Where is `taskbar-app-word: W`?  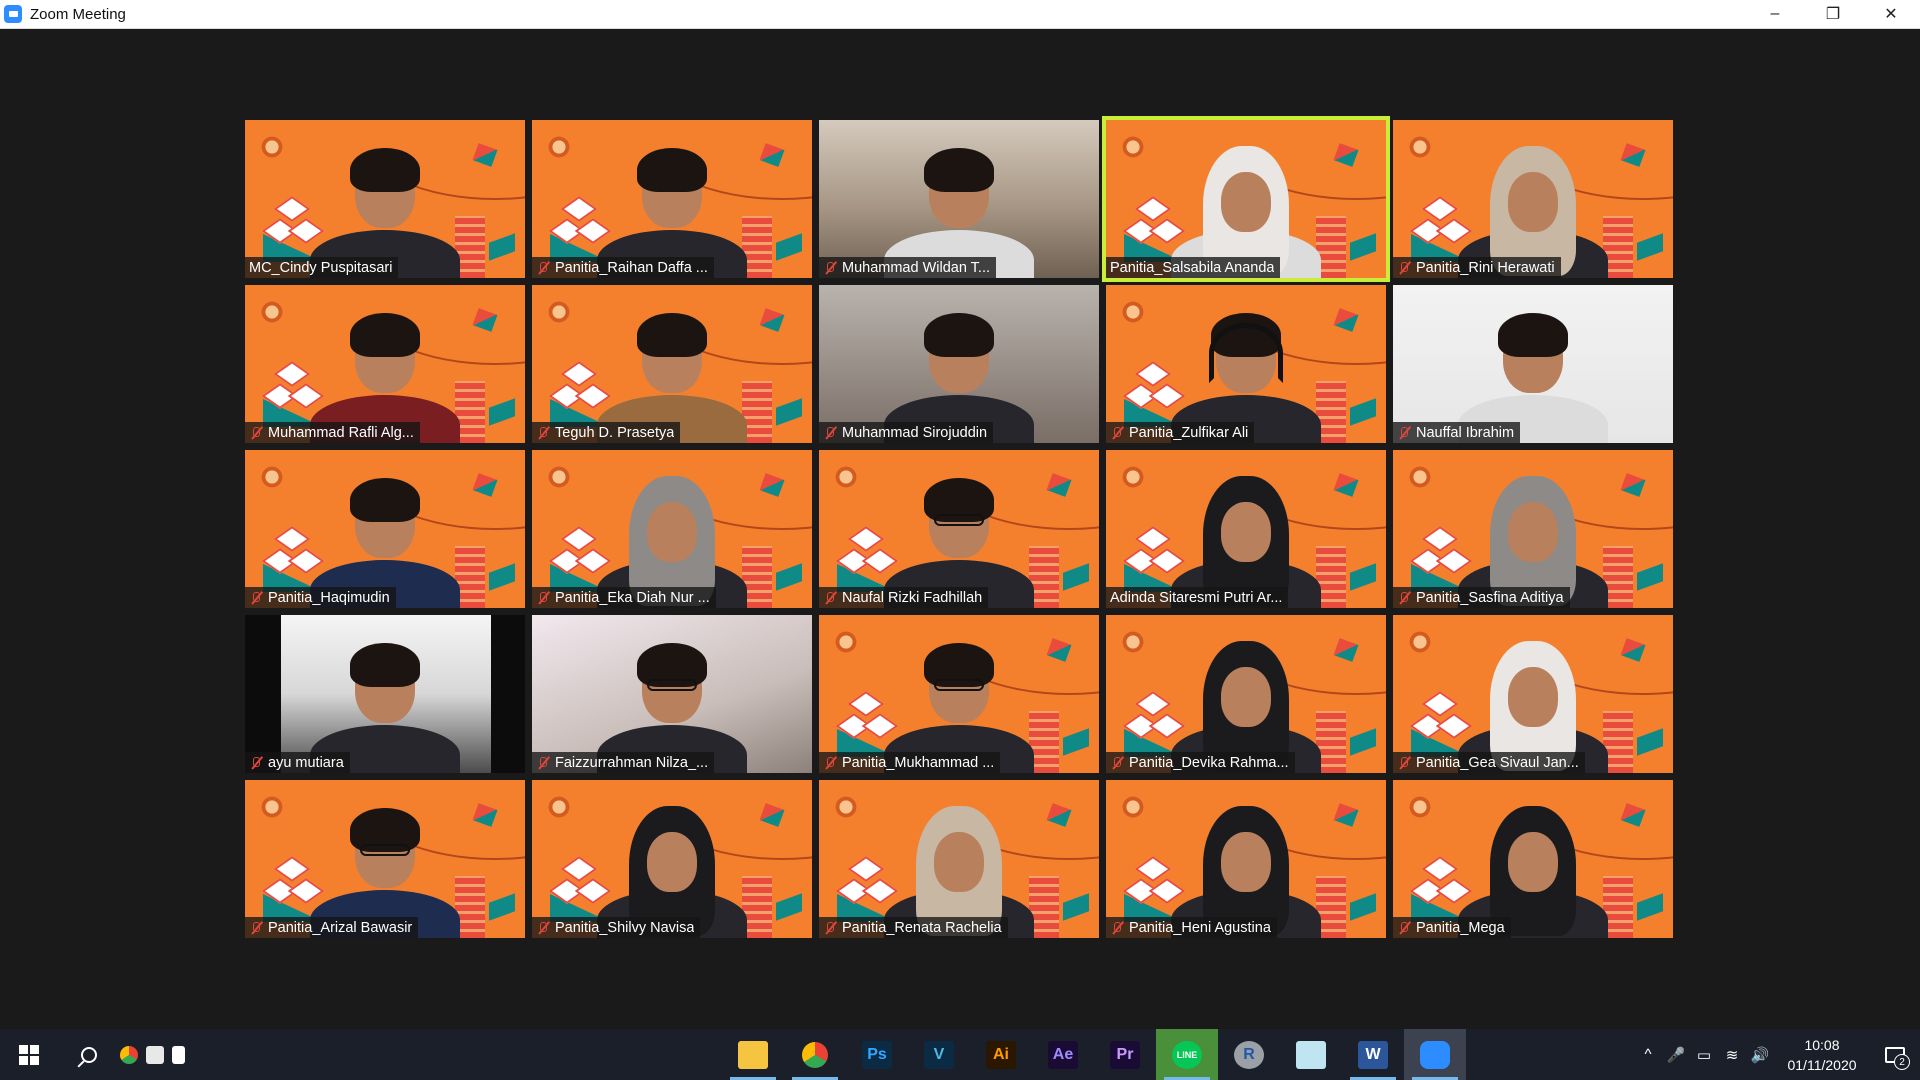
taskbar-app-word: W is located at coordinates (1373, 1054).